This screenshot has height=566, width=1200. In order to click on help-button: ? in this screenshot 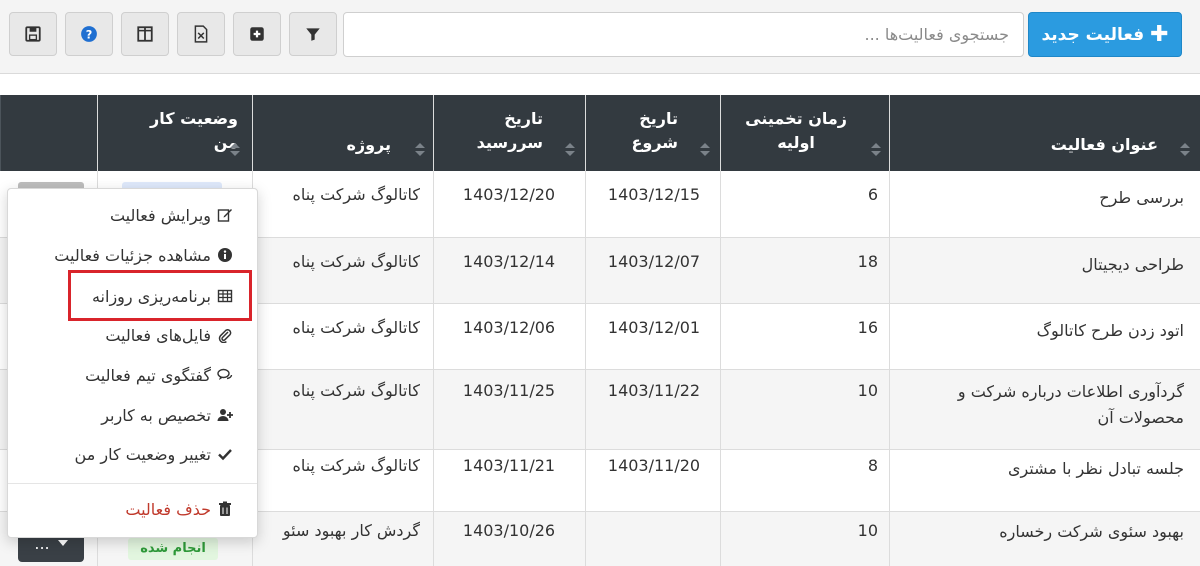, I will do `click(89, 34)`.